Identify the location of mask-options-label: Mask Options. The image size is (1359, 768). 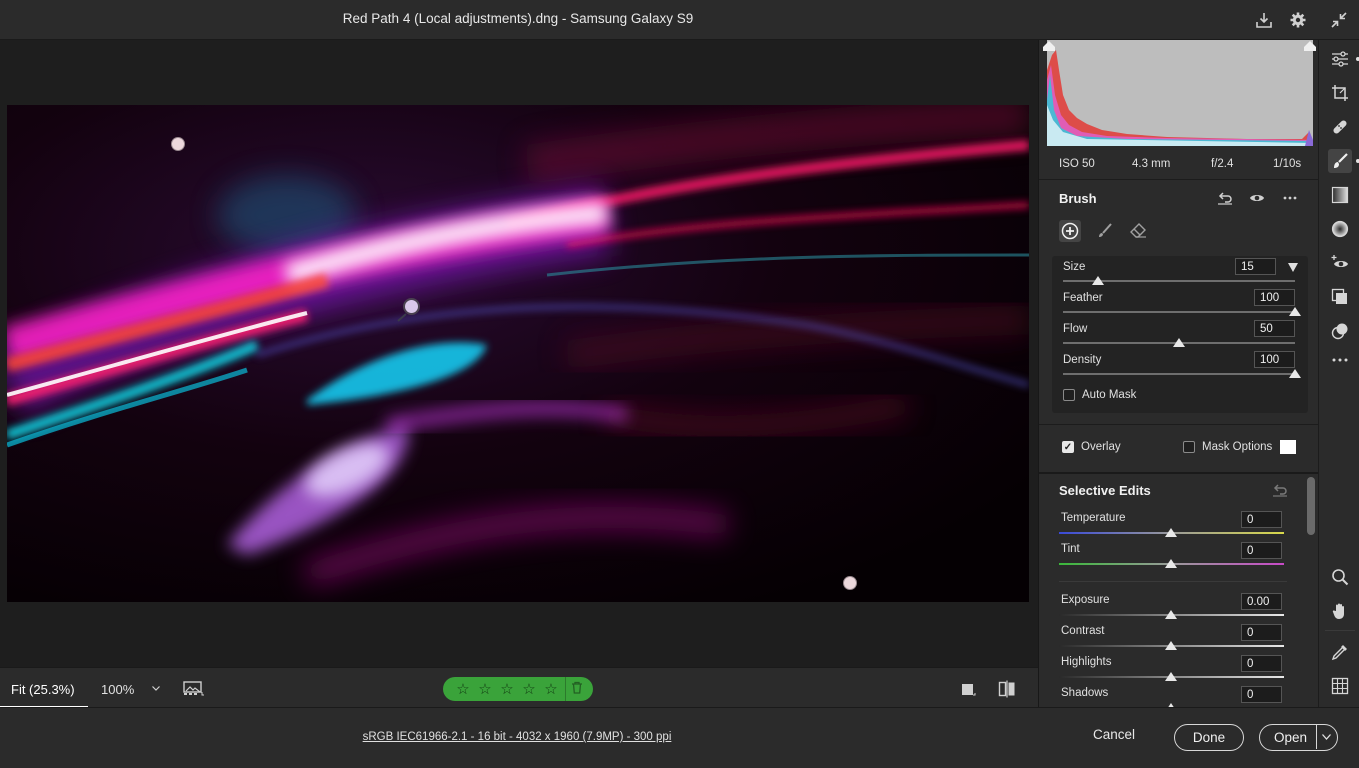
(1237, 447).